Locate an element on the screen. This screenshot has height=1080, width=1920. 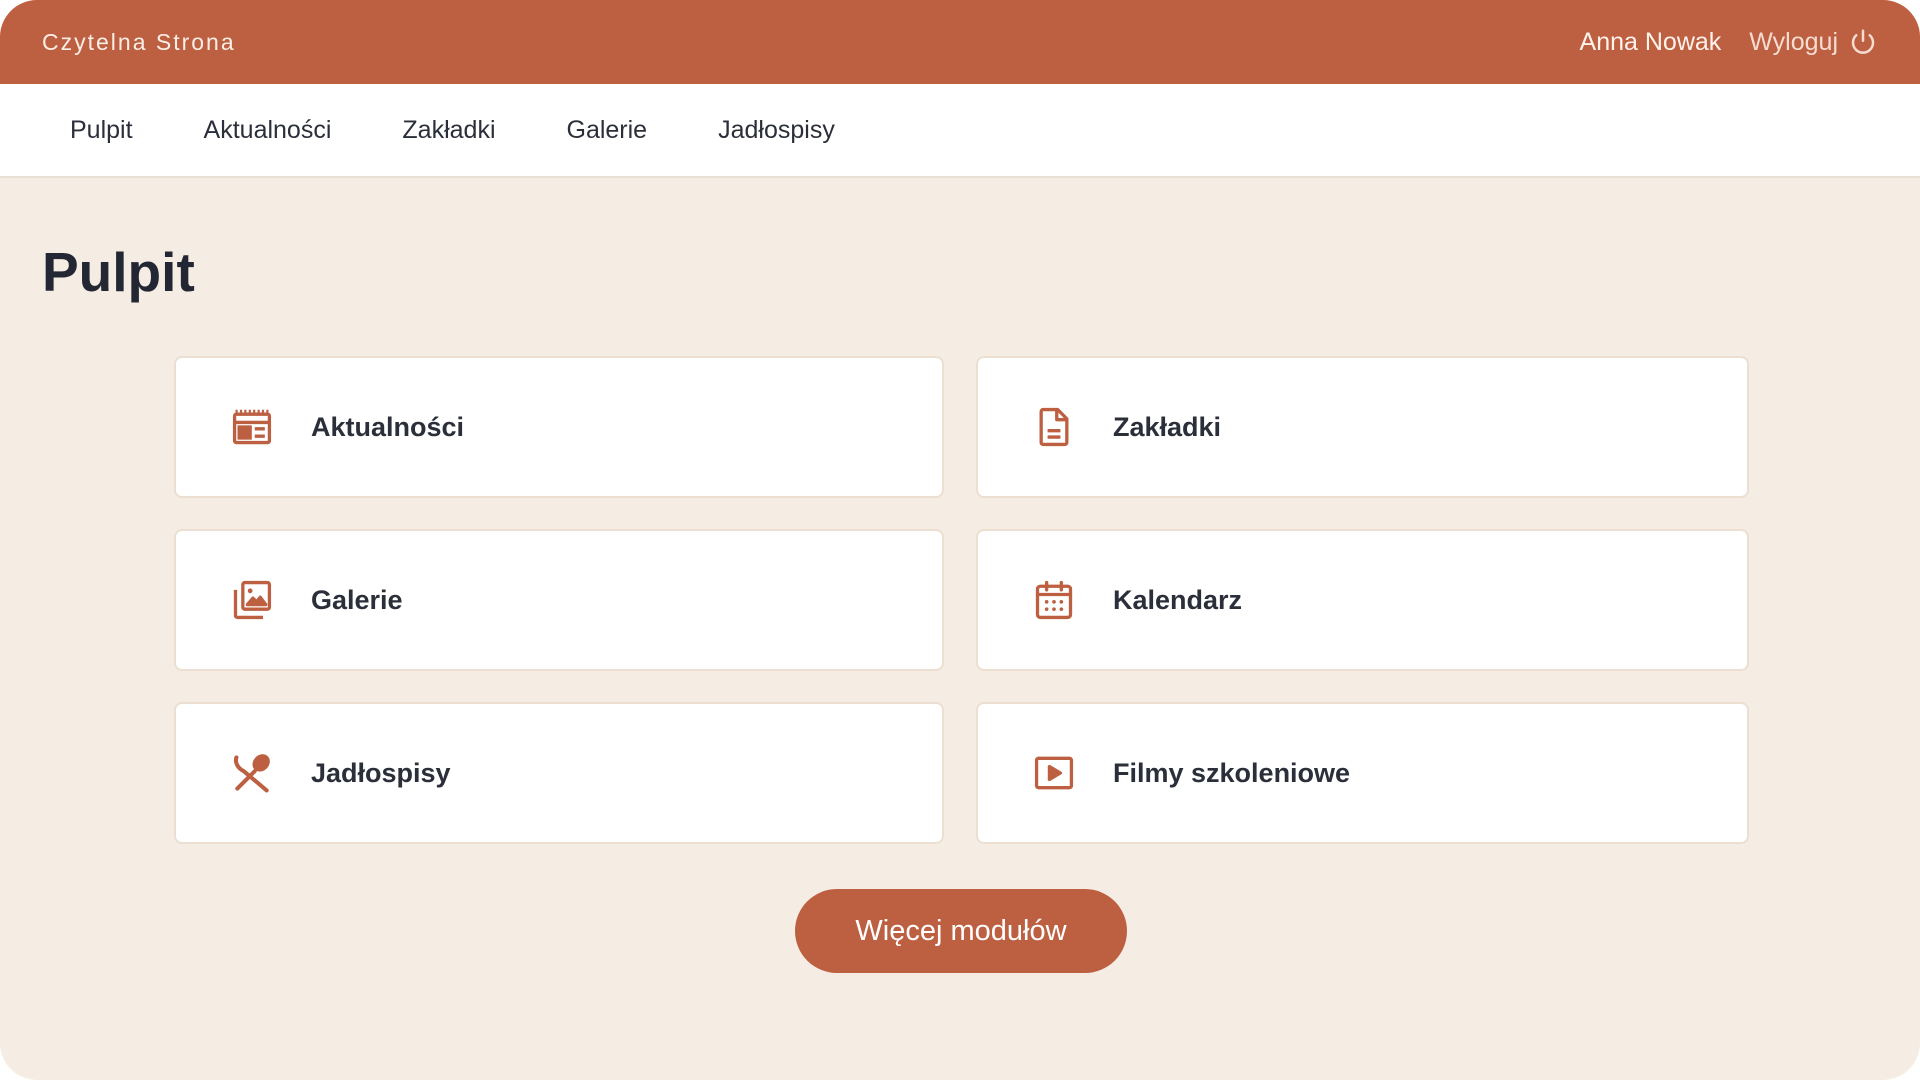
module-card-aktualnosci: Aktualności is located at coordinates (559, 427).